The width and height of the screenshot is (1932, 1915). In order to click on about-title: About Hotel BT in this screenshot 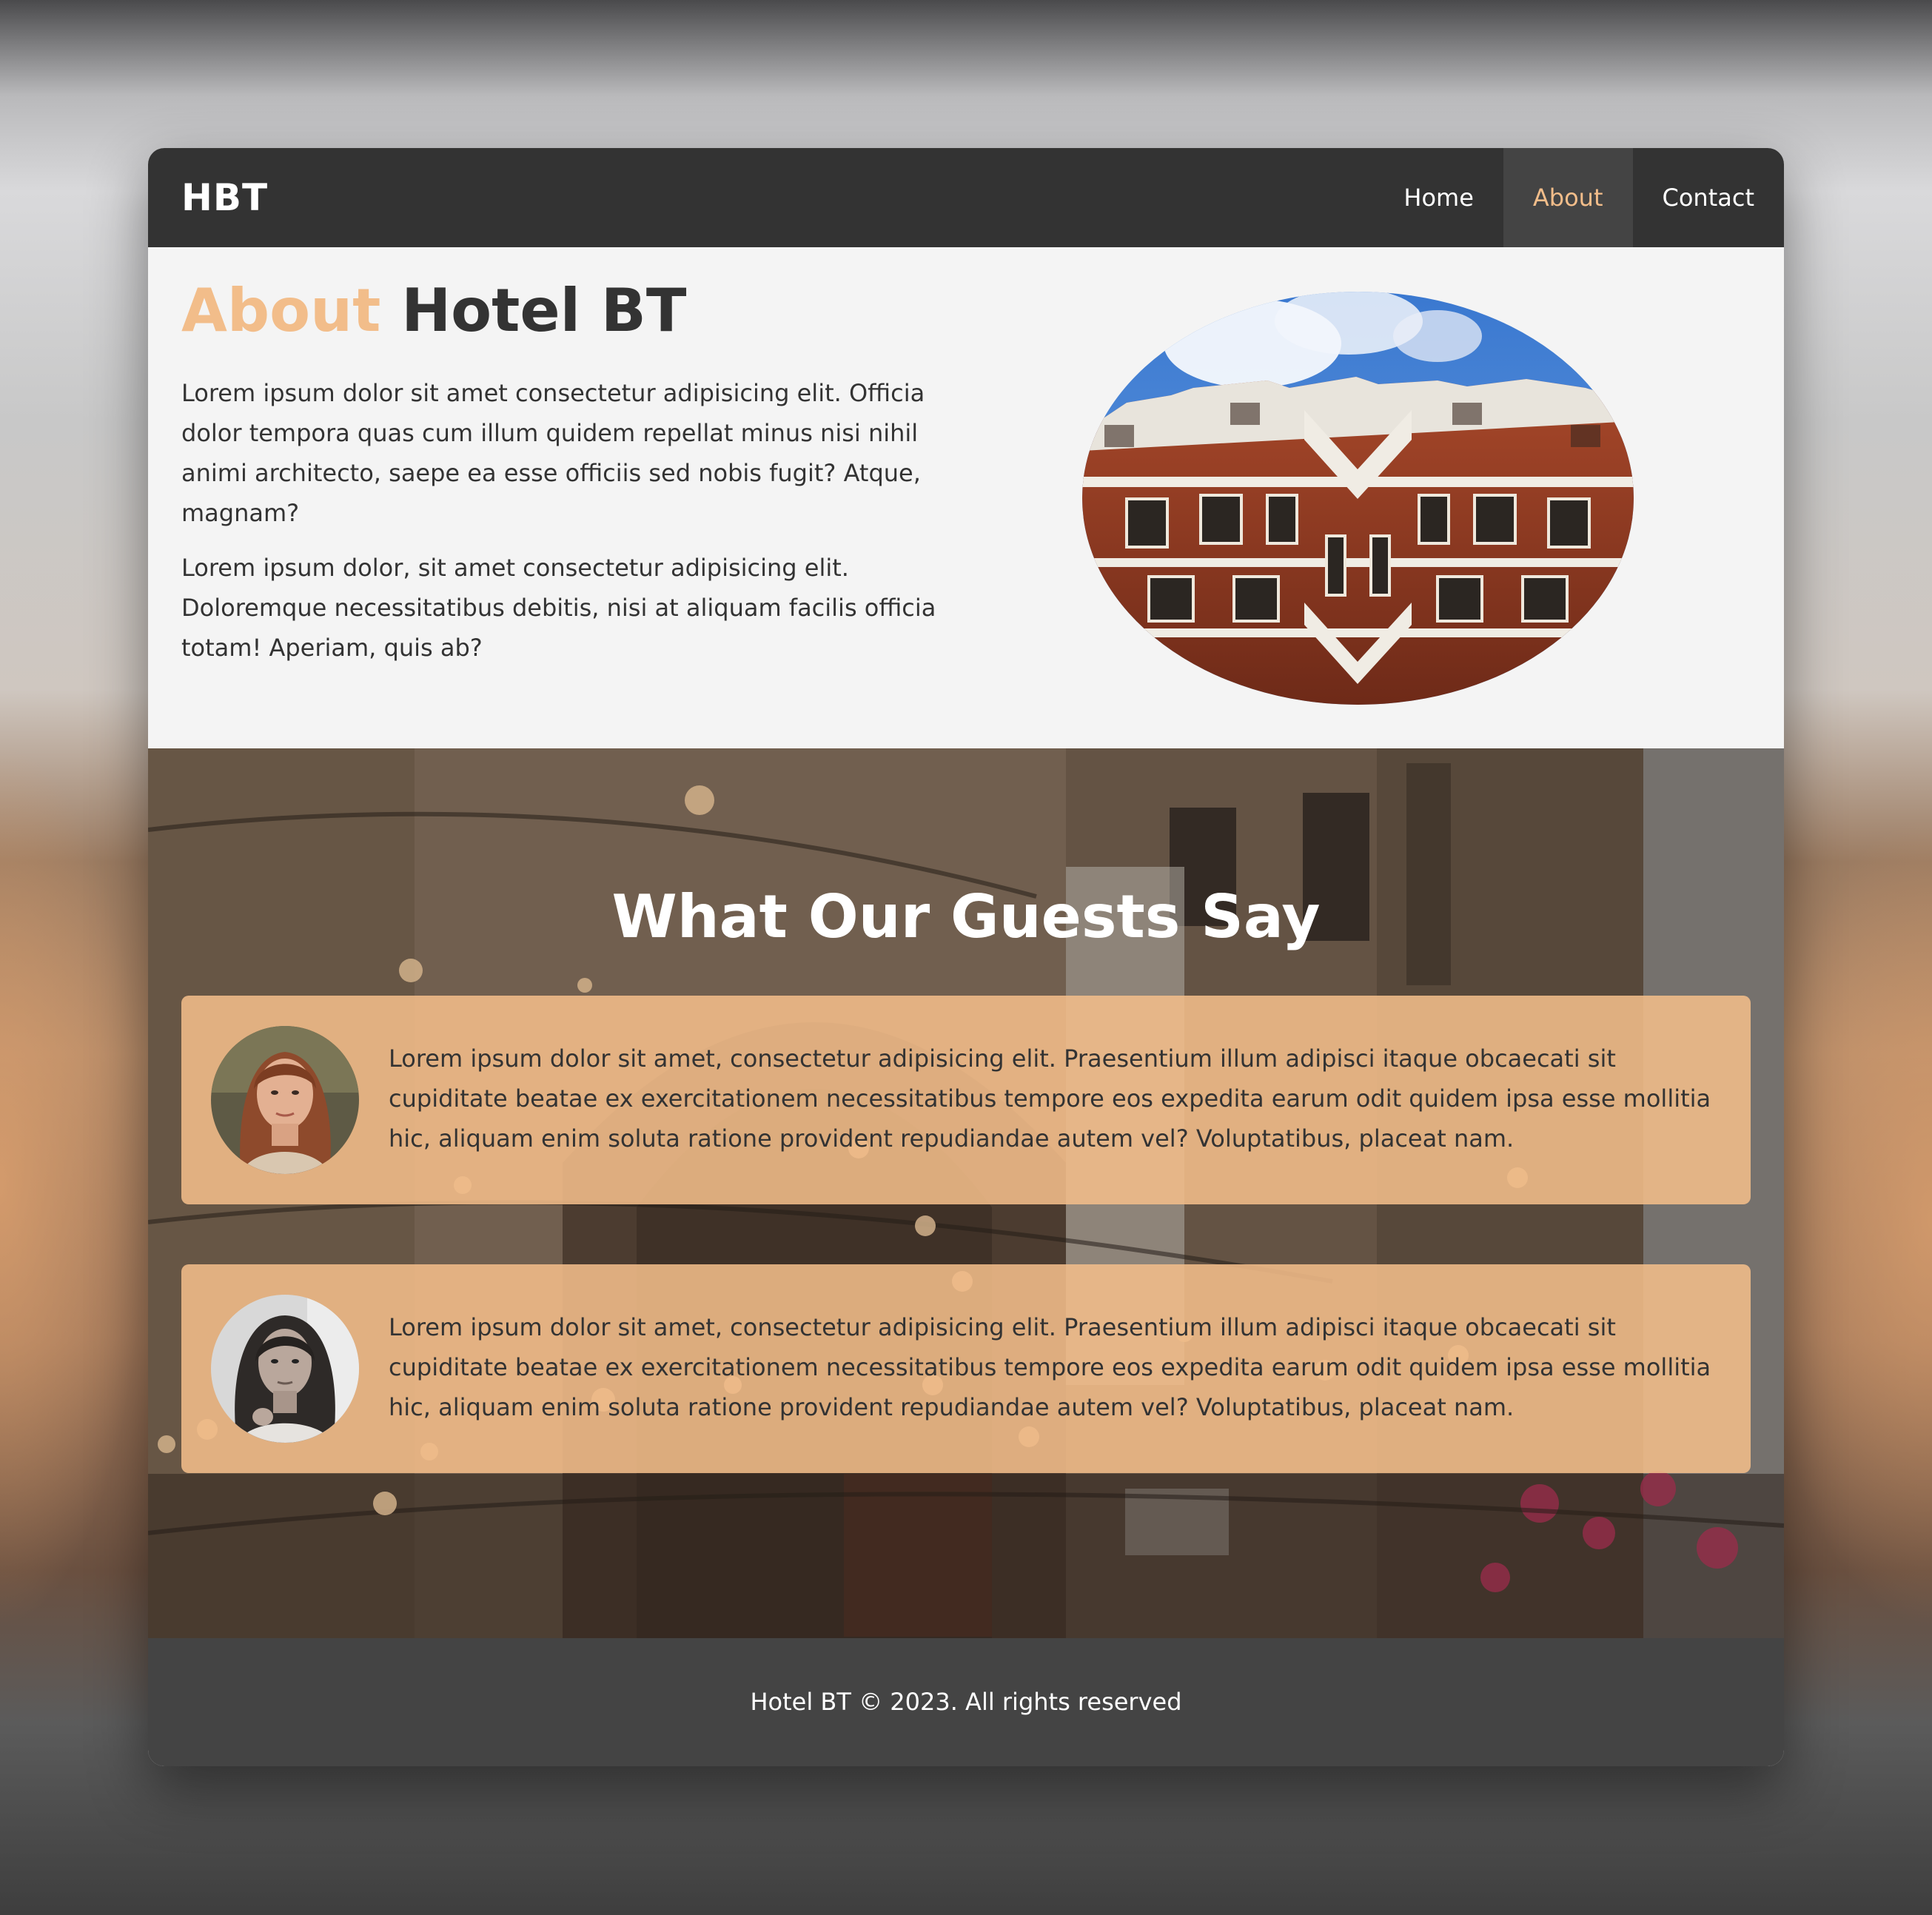, I will do `click(433, 311)`.